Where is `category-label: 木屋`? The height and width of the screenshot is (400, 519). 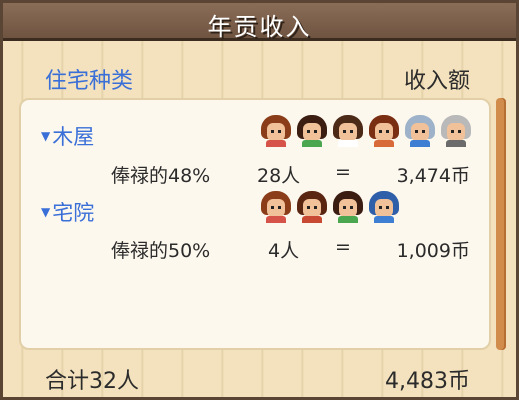
category-label: 木屋 is located at coordinates (73, 137).